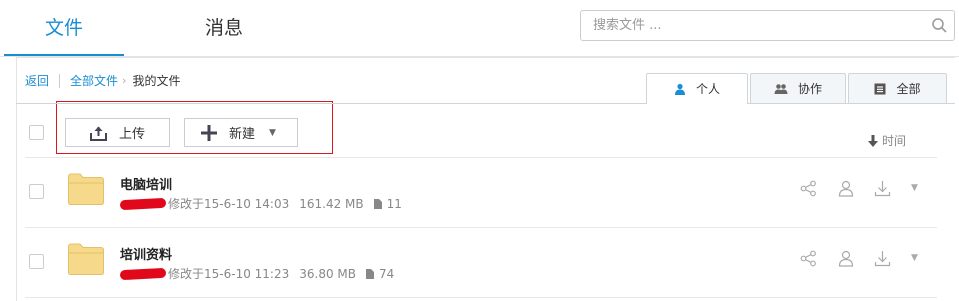 Image resolution: width=959 pixels, height=301 pixels. Describe the element at coordinates (908, 88) in the screenshot. I see `view-tab-label: 全部` at that location.